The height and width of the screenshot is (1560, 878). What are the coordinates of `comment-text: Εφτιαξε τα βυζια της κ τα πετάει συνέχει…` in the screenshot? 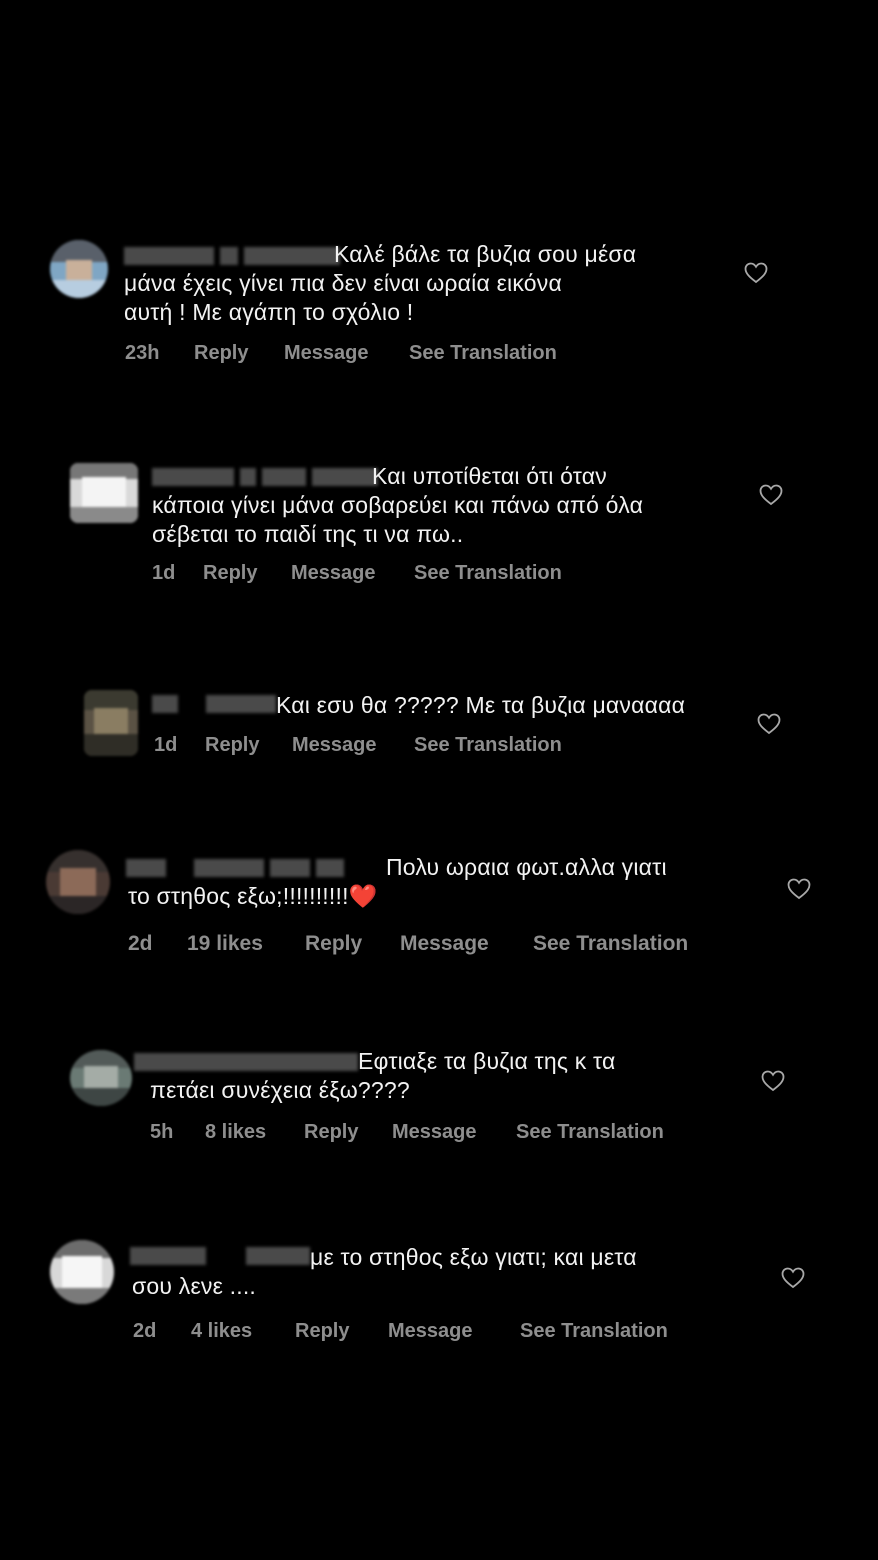 It's located at (383, 1075).